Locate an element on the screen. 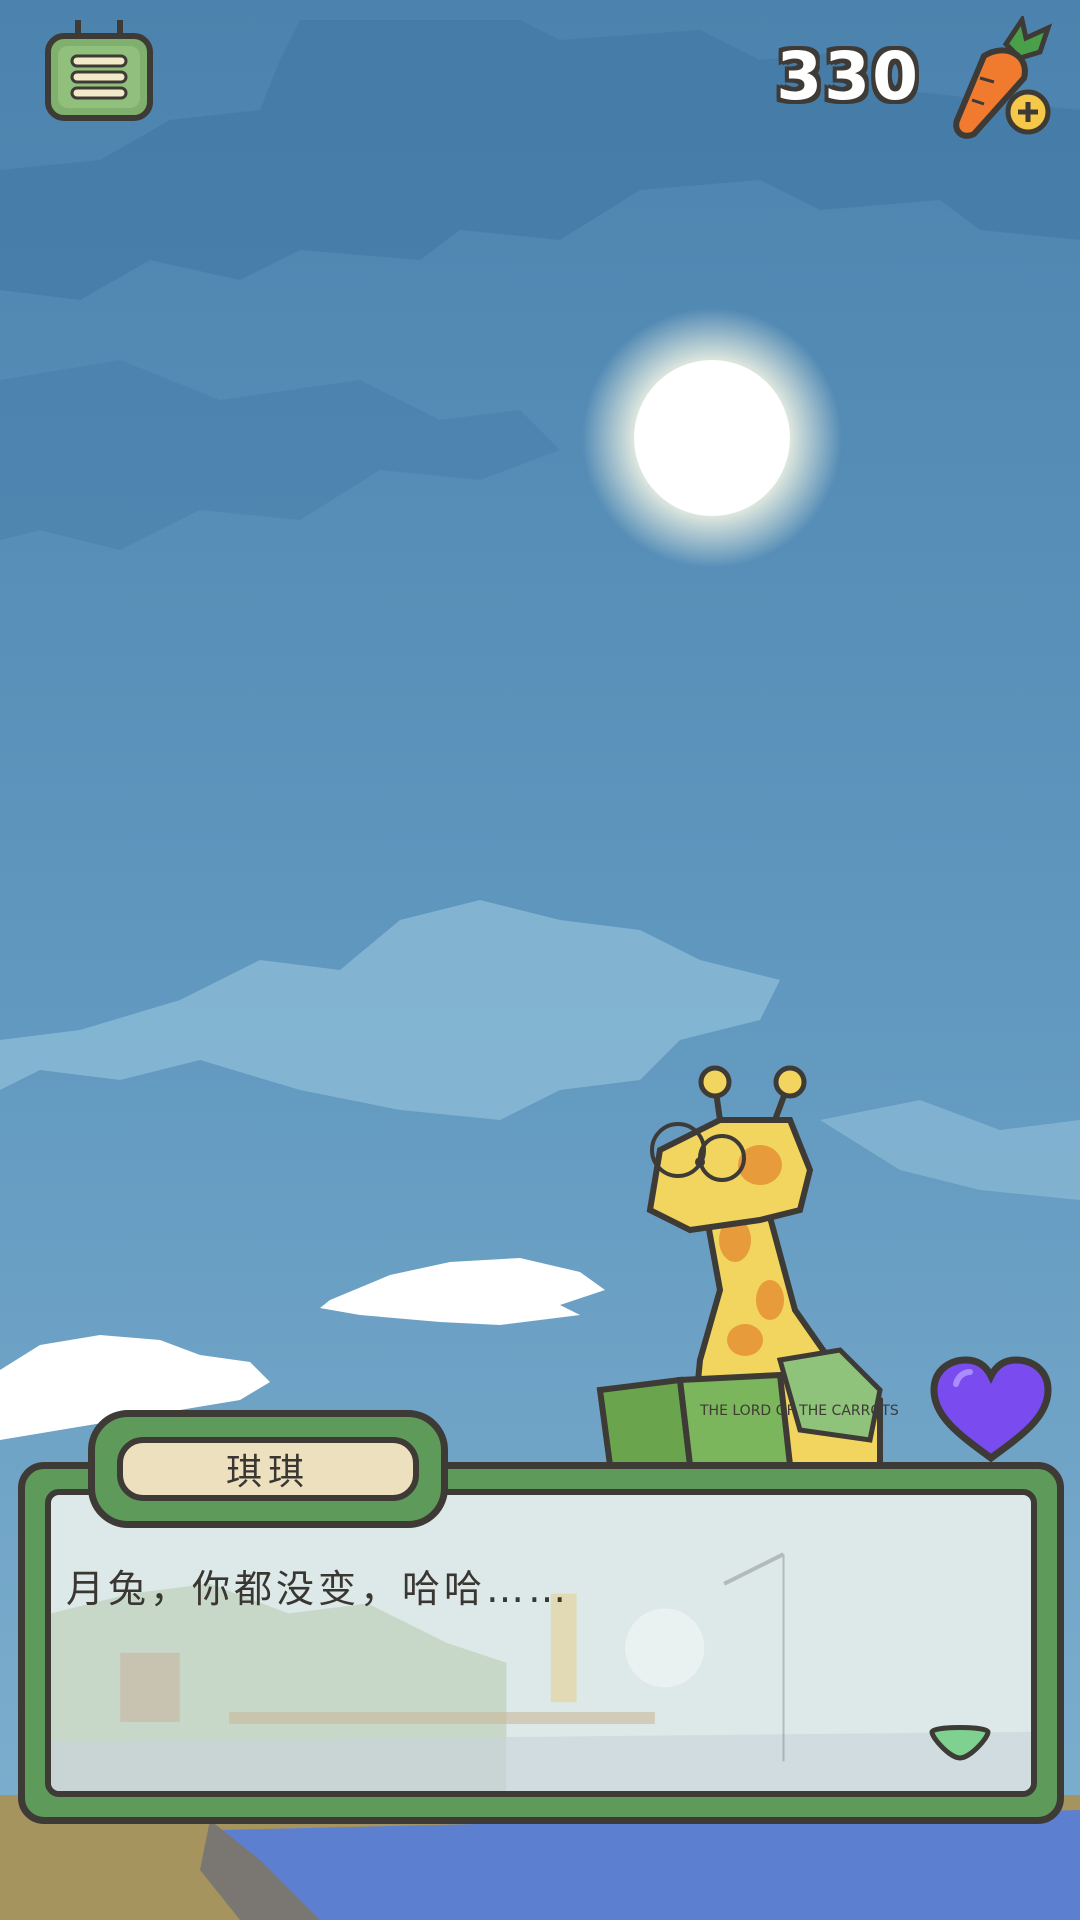  dialog-next-indicator is located at coordinates (960, 1743).